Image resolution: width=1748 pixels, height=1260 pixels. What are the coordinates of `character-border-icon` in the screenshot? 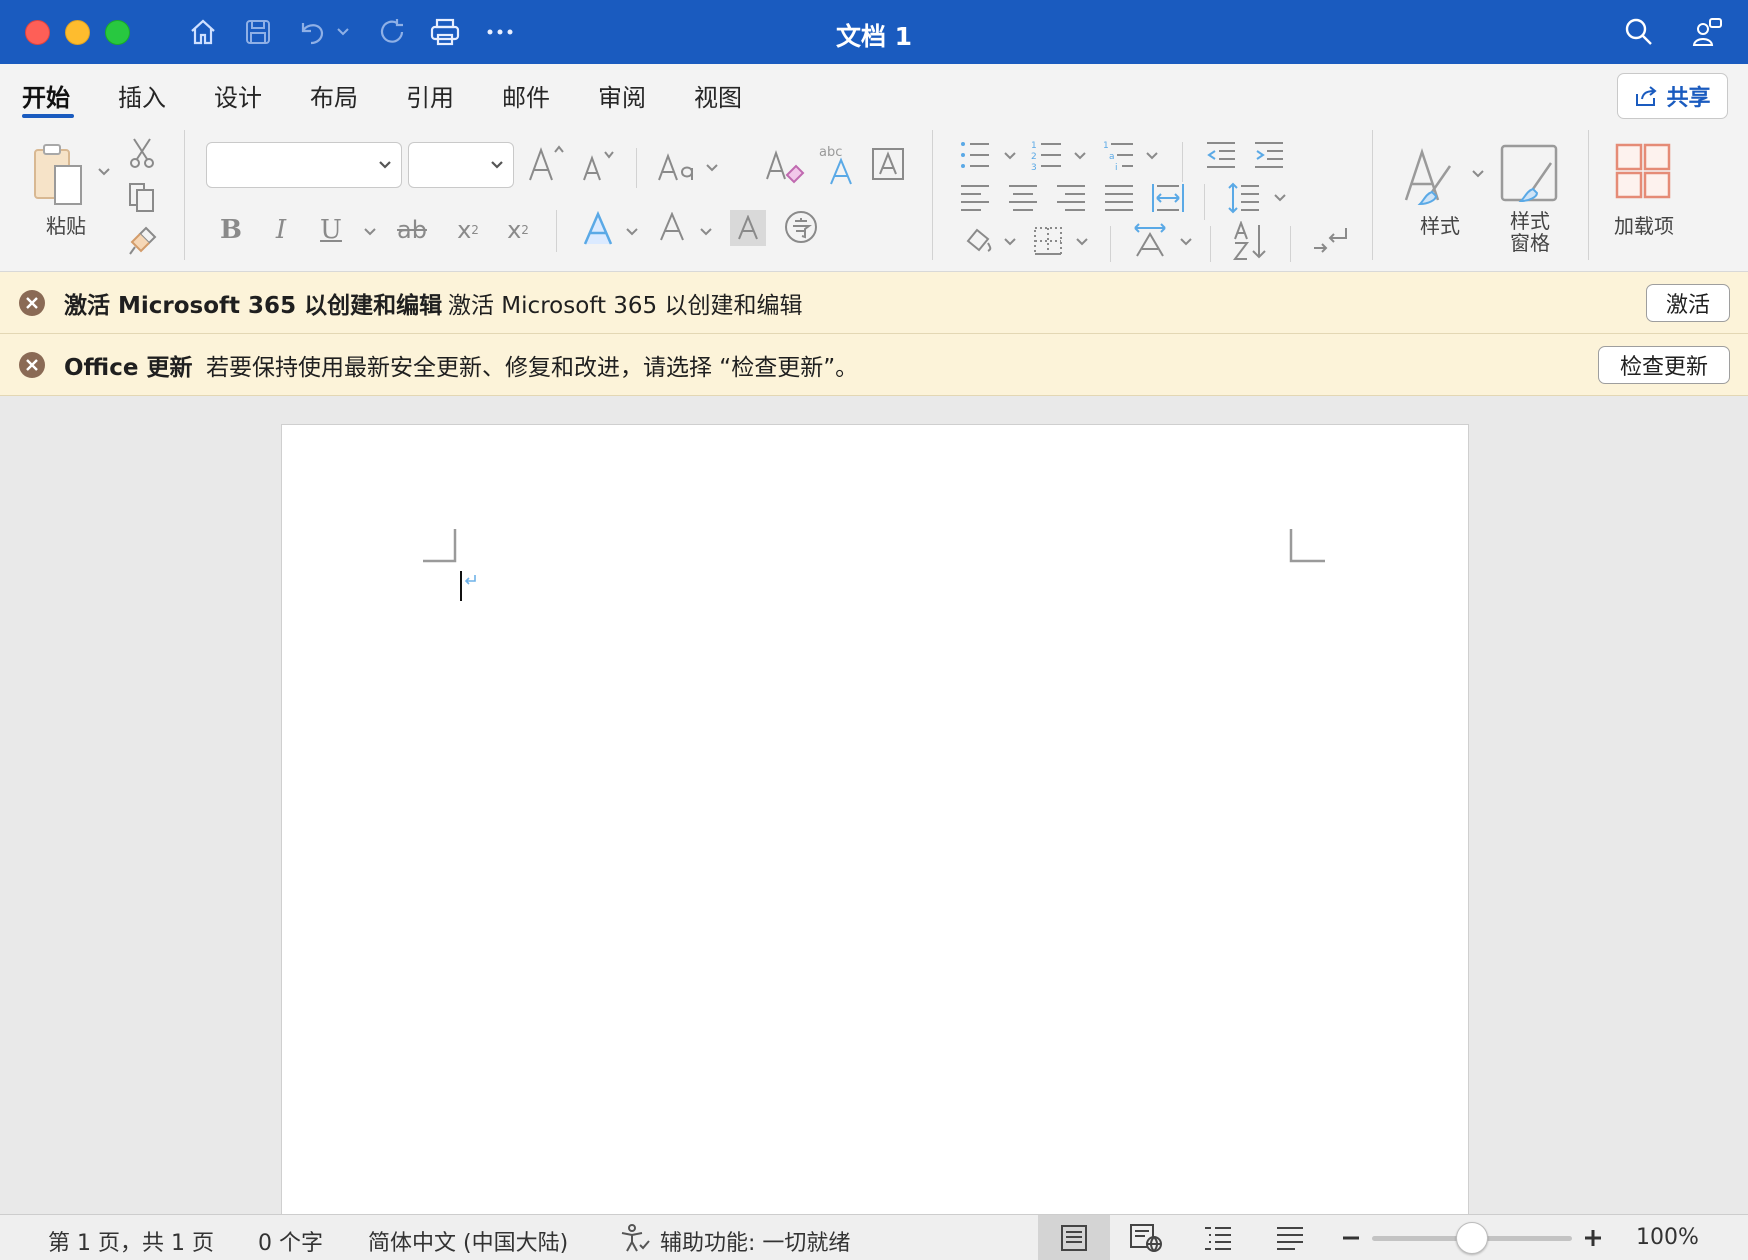 It's located at (888, 164).